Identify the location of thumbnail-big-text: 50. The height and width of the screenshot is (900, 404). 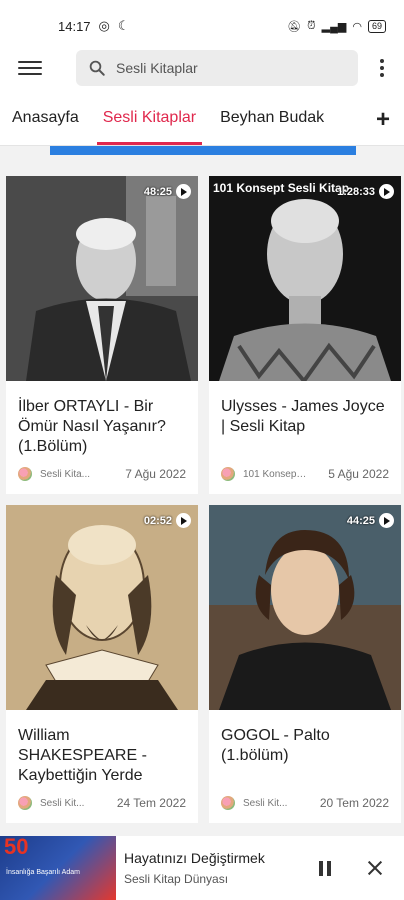
(16, 847).